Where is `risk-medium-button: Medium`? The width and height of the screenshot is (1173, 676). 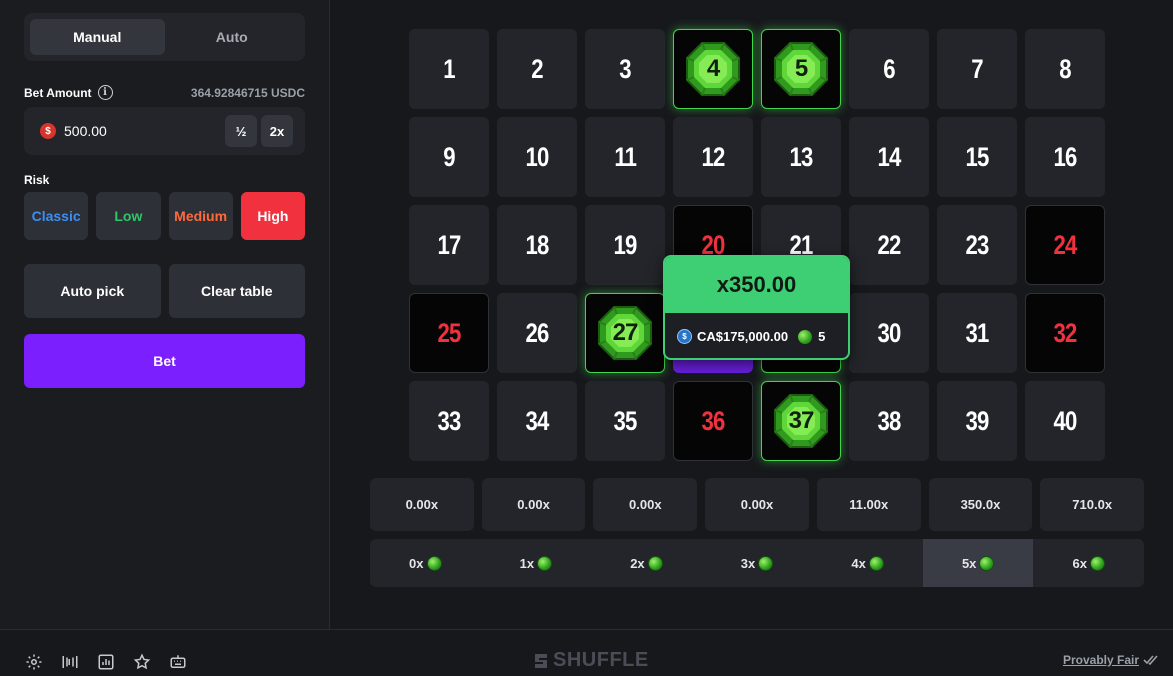 risk-medium-button: Medium is located at coordinates (200, 216).